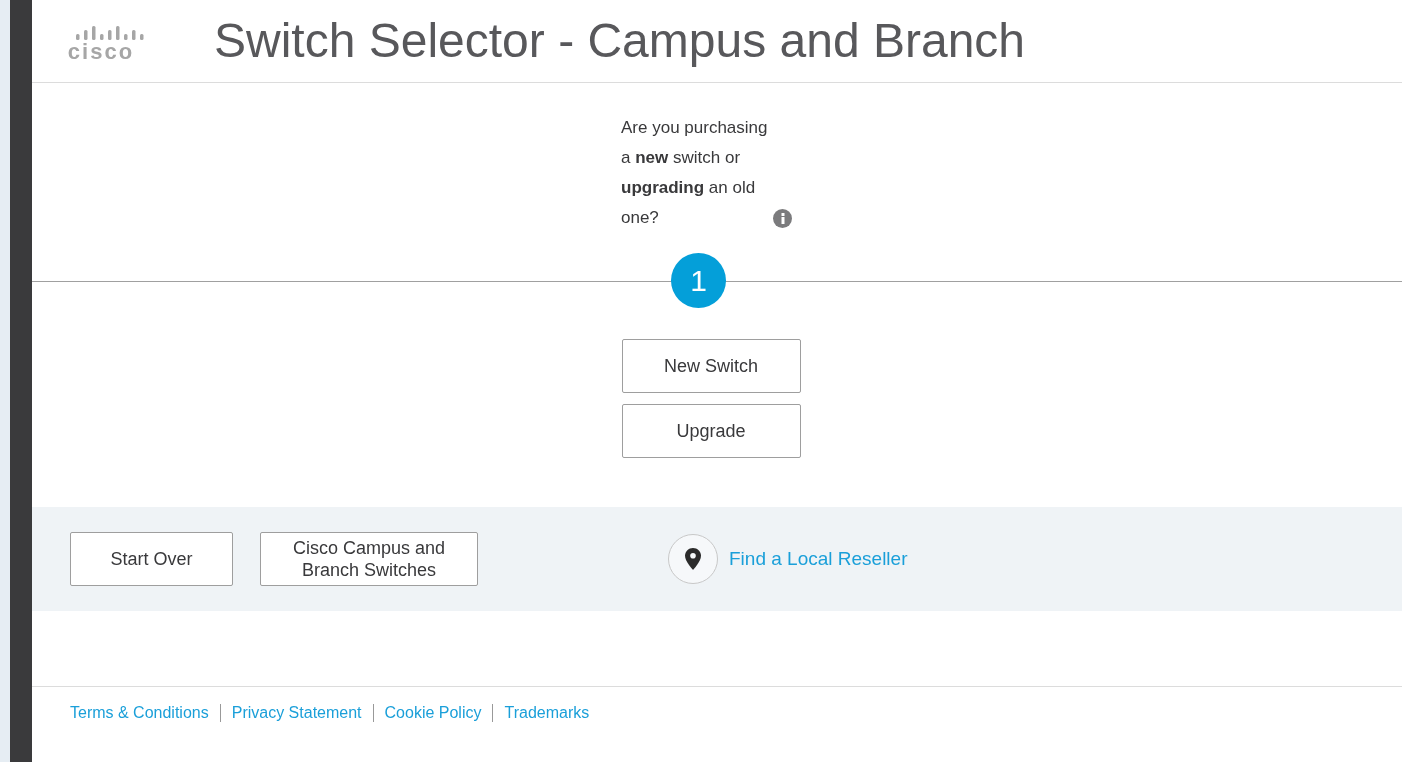  What do you see at coordinates (369, 559) in the screenshot?
I see `product-family-button: Cisco Campus and Branch Switches` at bounding box center [369, 559].